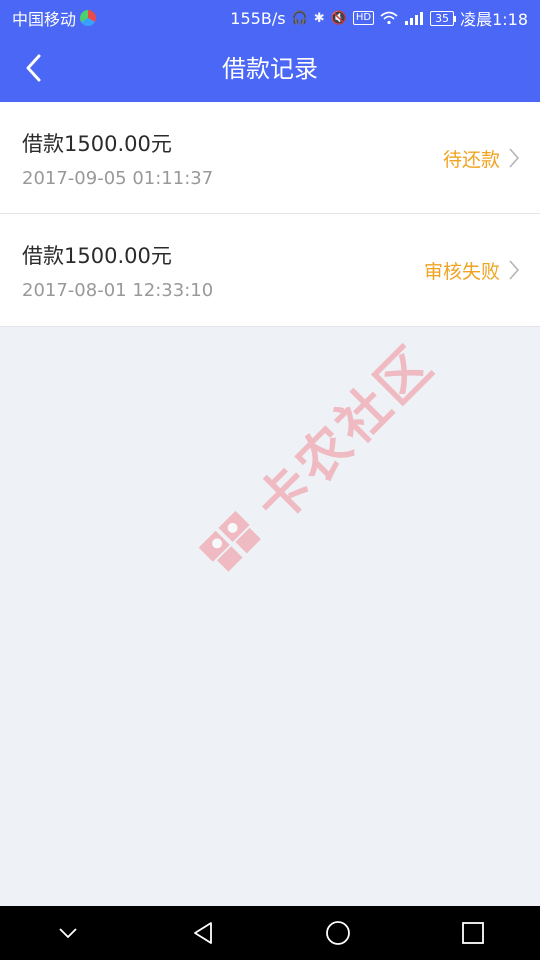 The width and height of the screenshot is (540, 960). I want to click on clock: 凌晨1:18, so click(494, 19).